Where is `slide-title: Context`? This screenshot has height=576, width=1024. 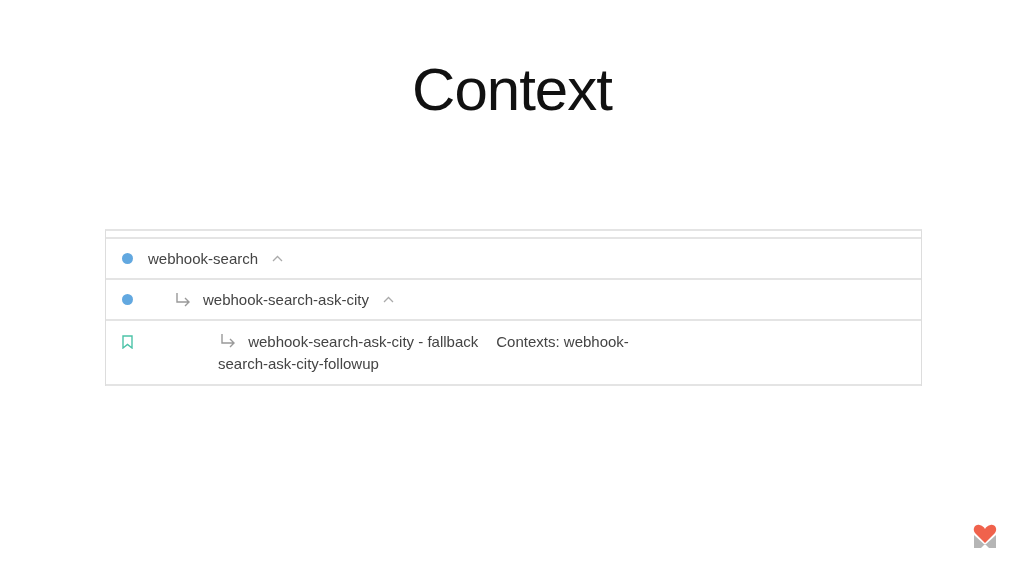
slide-title: Context is located at coordinates (512, 90).